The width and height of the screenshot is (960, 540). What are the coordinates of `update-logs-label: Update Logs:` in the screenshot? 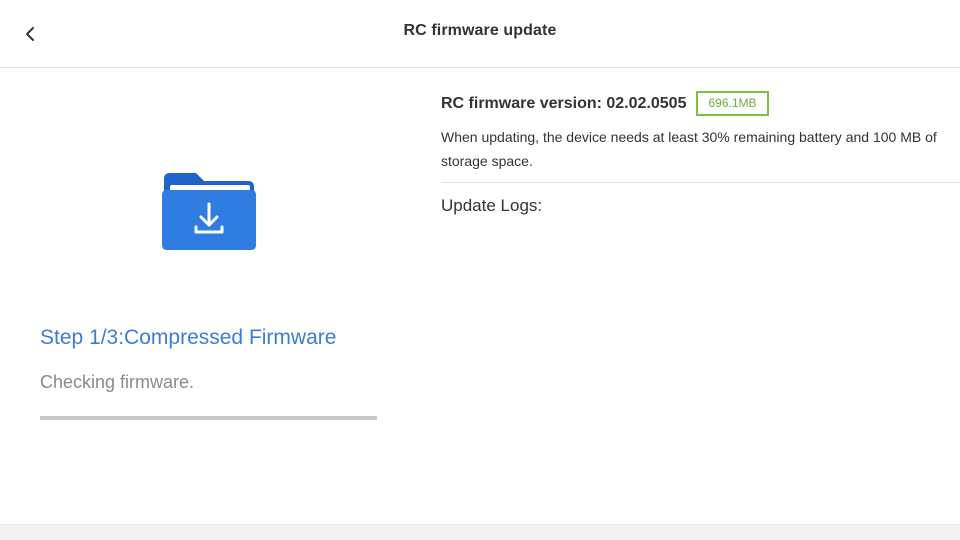 It's located at (492, 205).